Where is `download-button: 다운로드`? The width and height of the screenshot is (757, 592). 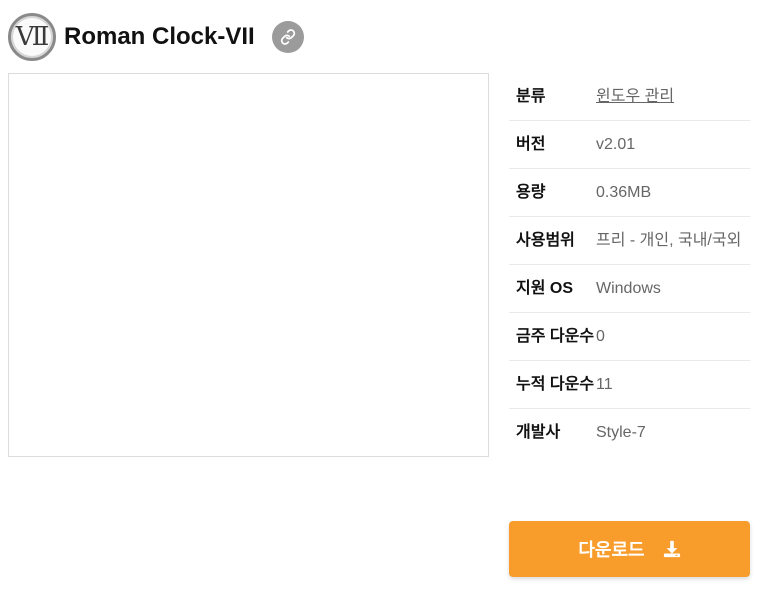
download-button: 다운로드 is located at coordinates (629, 549).